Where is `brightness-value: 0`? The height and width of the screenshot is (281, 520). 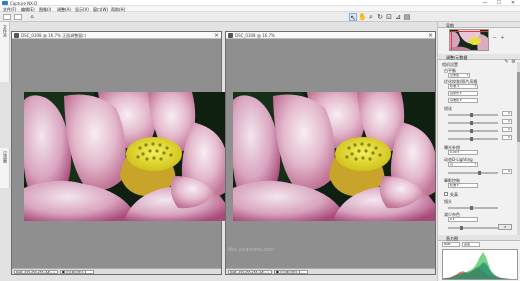
brightness-value: 0 is located at coordinates (507, 129).